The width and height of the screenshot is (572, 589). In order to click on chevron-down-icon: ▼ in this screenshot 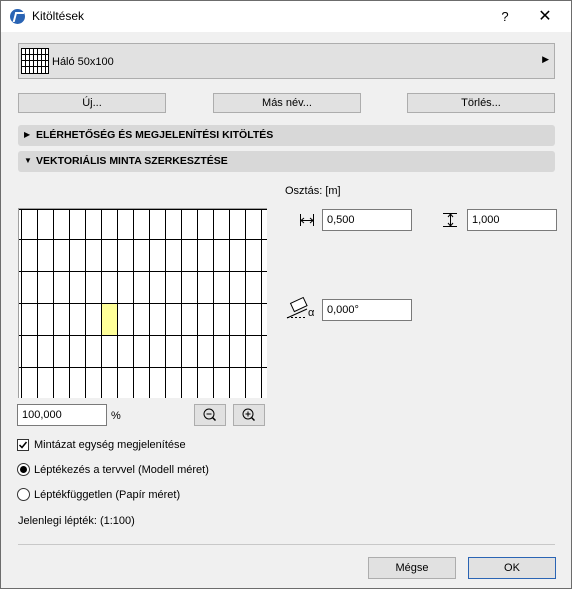, I will do `click(28, 160)`.